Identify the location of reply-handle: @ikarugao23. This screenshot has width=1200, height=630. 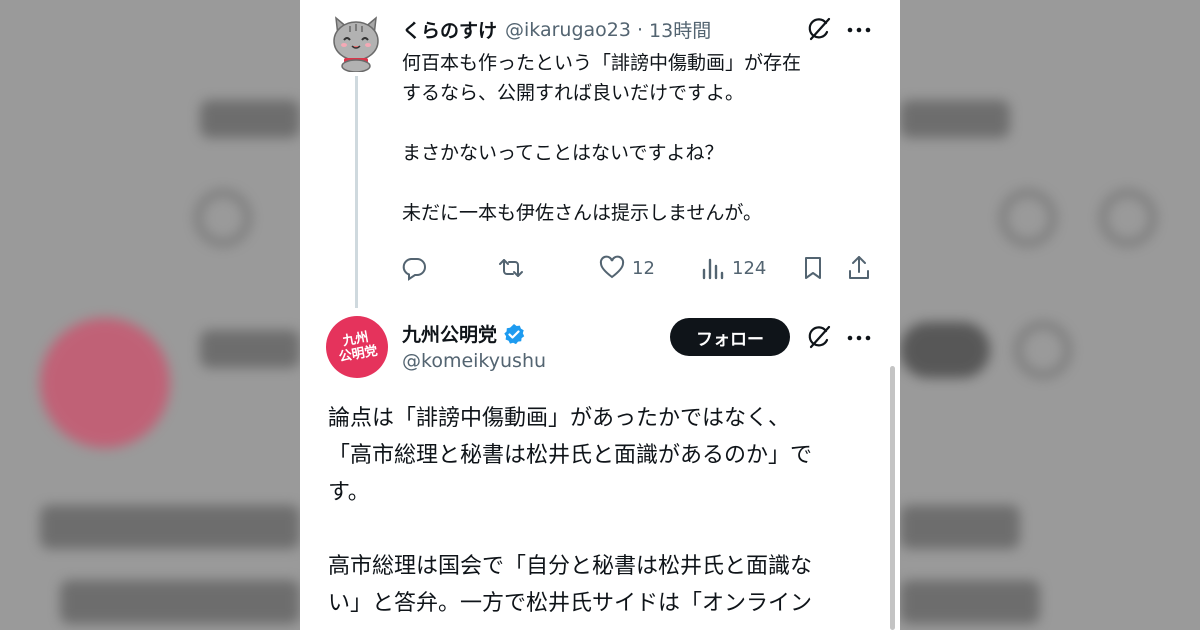
(568, 30).